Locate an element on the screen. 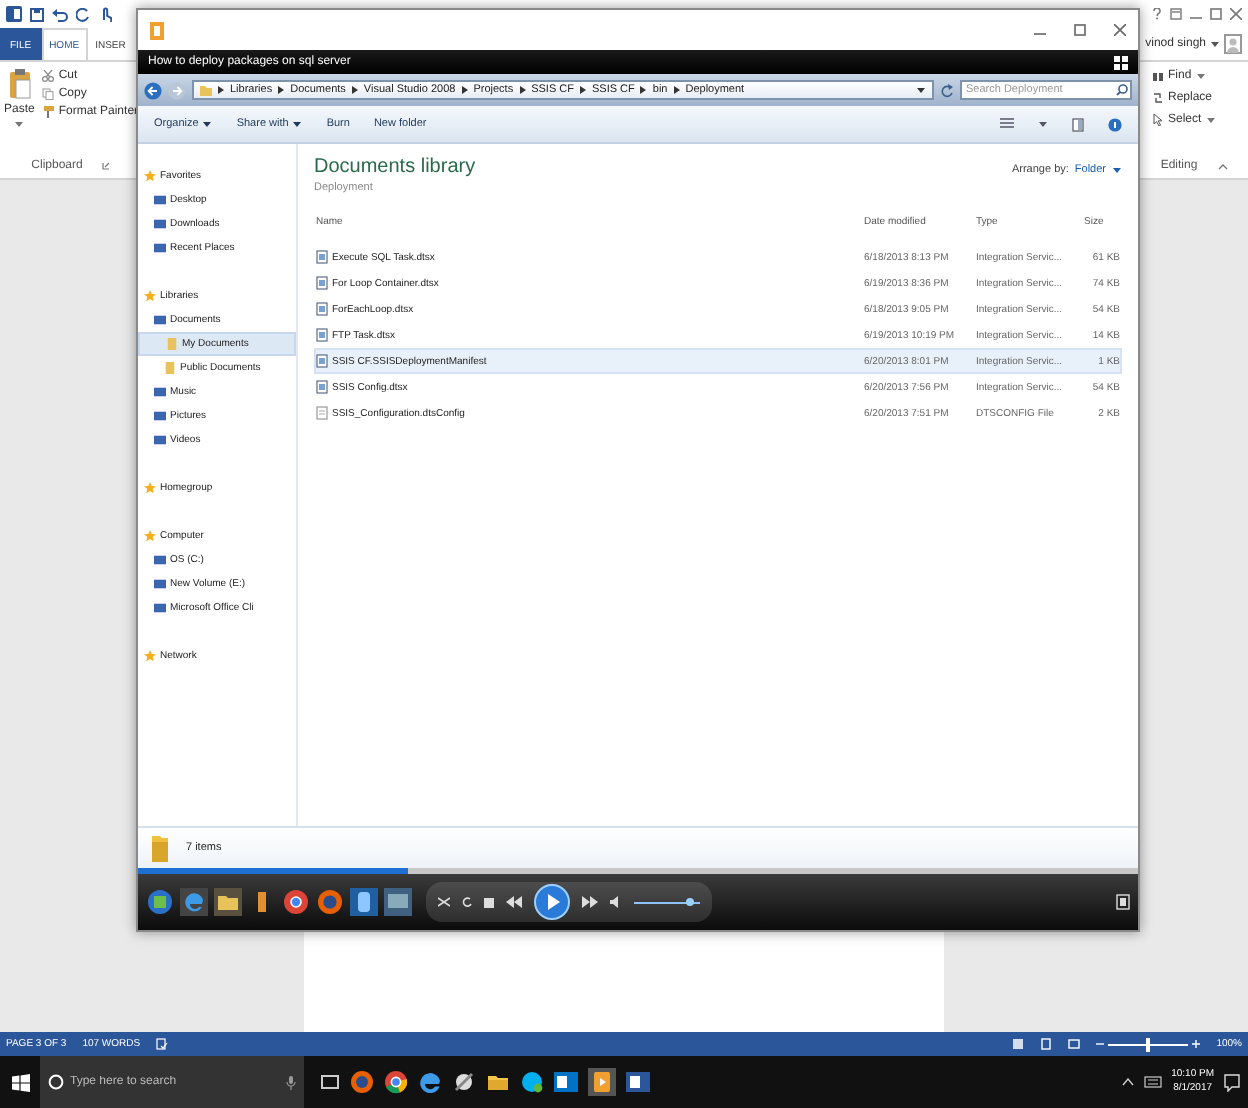 The height and width of the screenshot is (1108, 1248). collapse-ribbon-icon is located at coordinates (1222, 166).